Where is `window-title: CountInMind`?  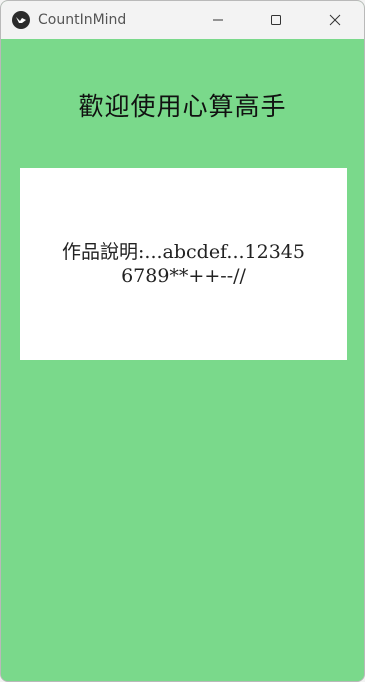 window-title: CountInMind is located at coordinates (82, 20).